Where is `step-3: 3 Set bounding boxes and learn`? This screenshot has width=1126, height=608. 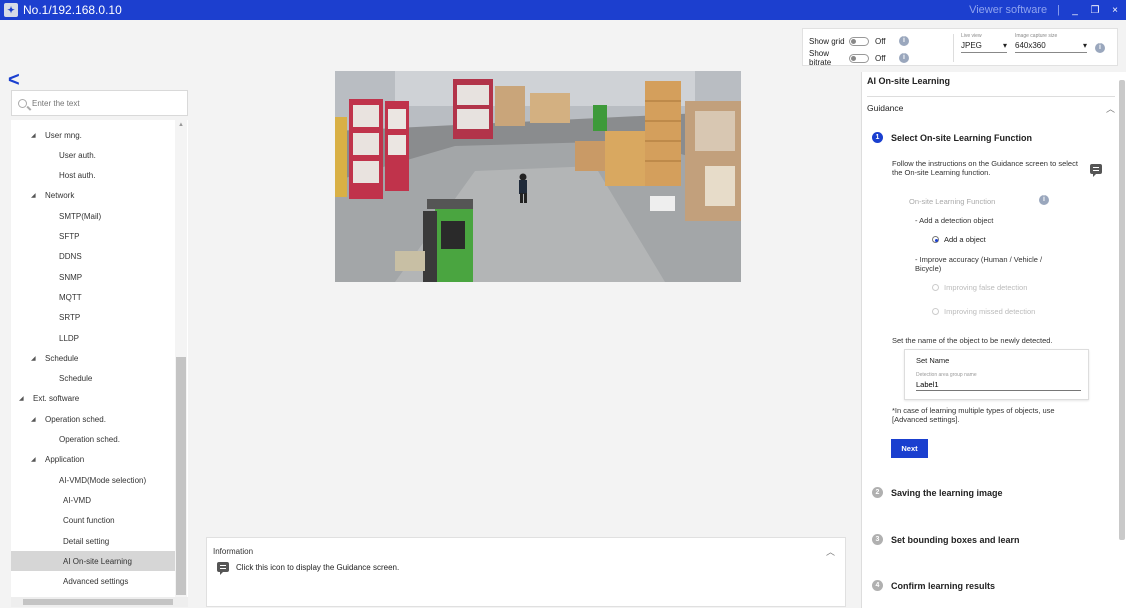 step-3: 3 Set bounding boxes and learn is located at coordinates (946, 539).